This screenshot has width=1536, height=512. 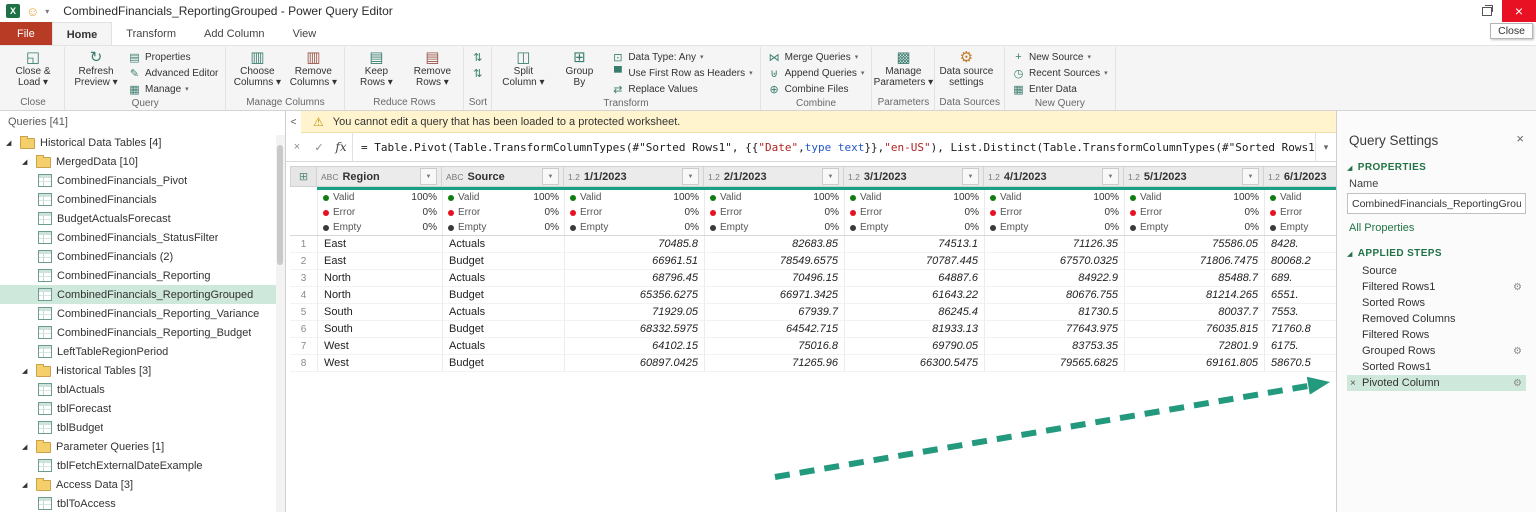 I want to click on applied-step-sorted-rows: Sorted Rows, so click(x=1436, y=303).